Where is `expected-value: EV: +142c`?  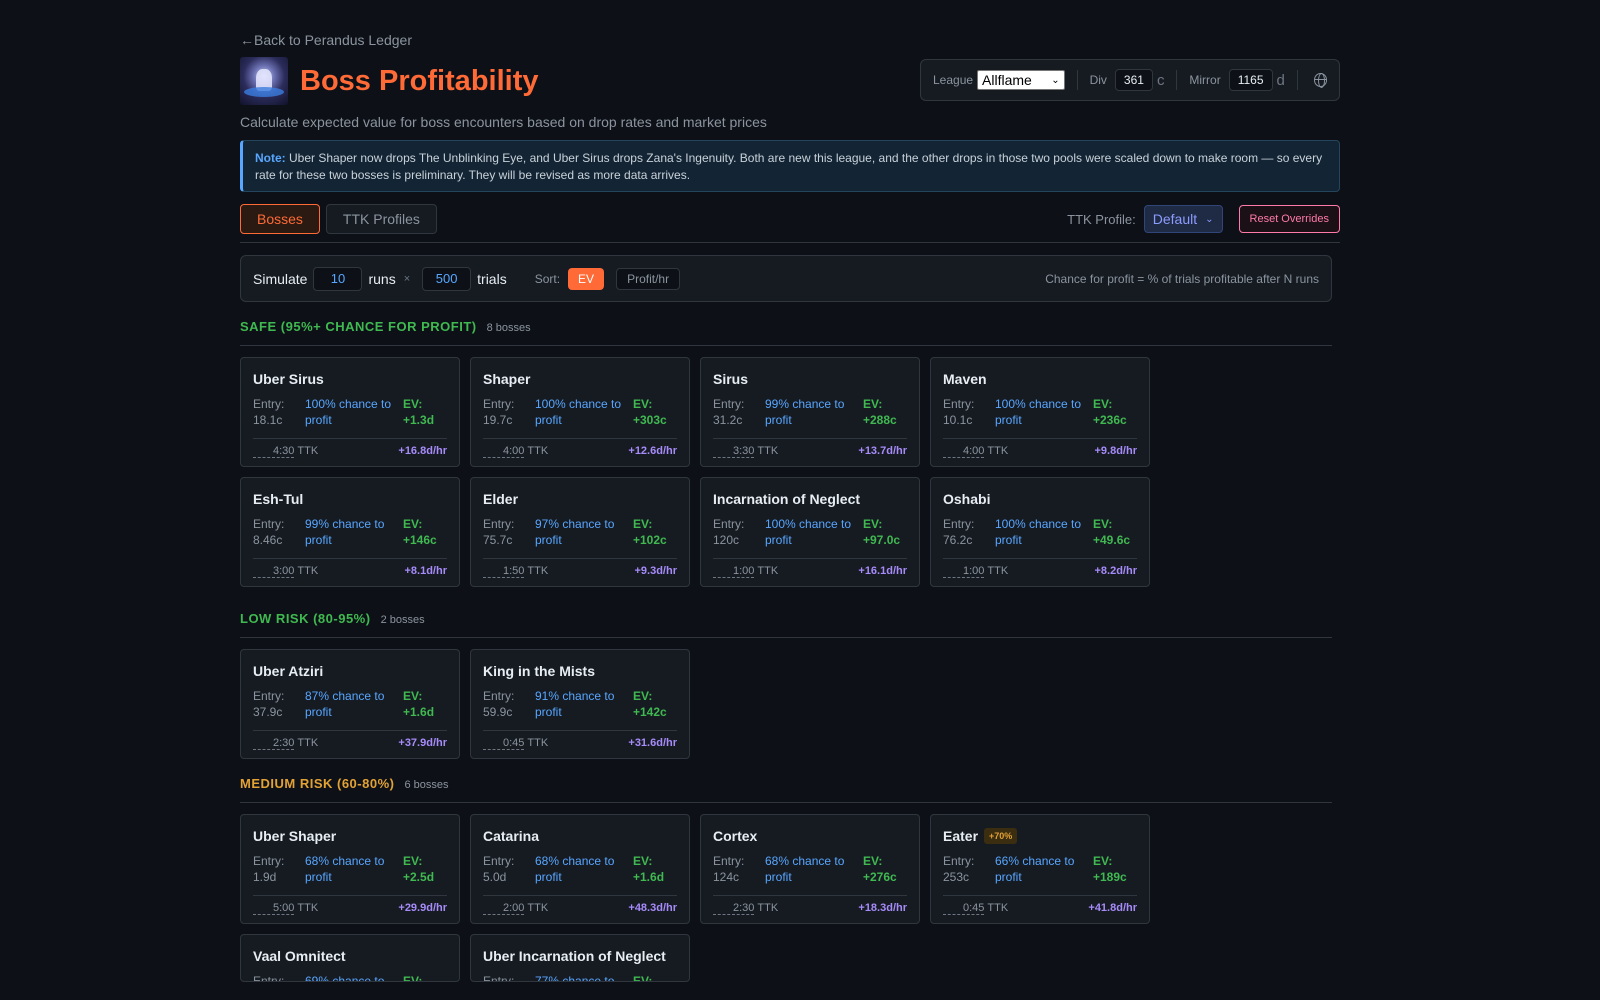 expected-value: EV: +142c is located at coordinates (650, 704).